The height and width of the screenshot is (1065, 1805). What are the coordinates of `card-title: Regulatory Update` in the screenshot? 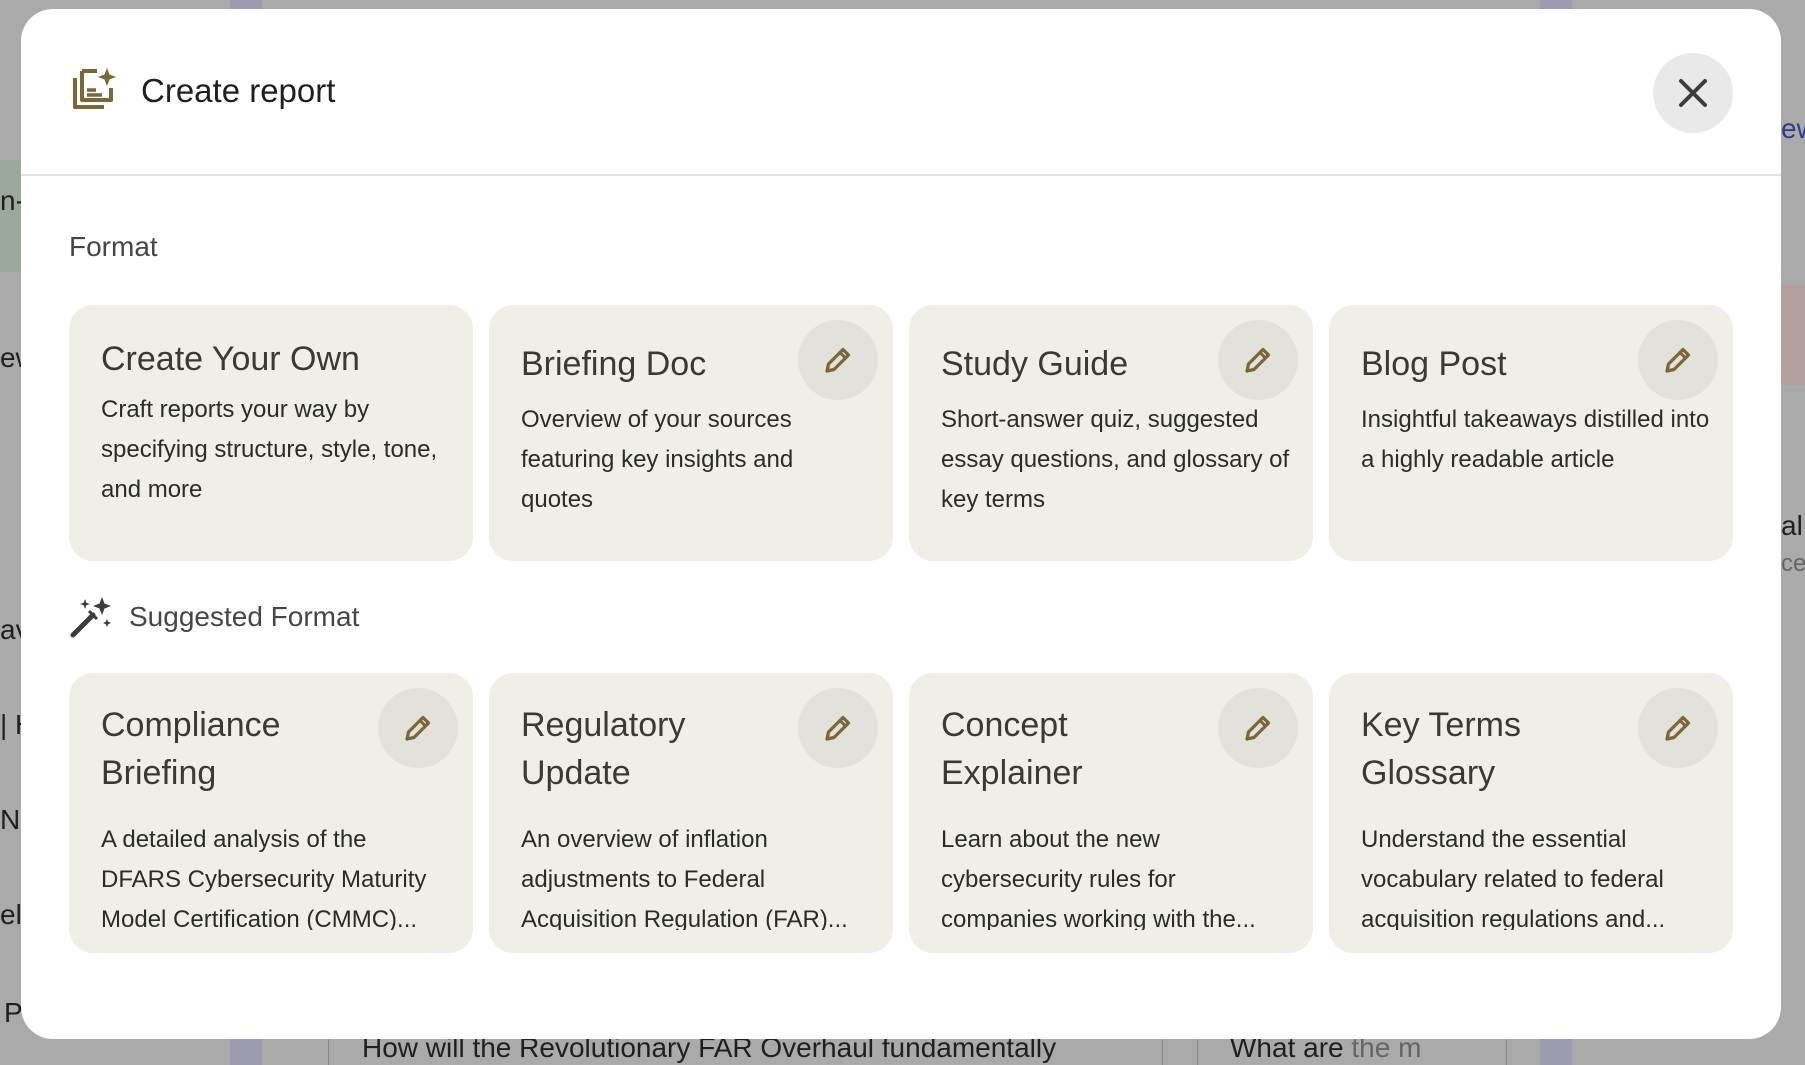 It's located at (603, 749).